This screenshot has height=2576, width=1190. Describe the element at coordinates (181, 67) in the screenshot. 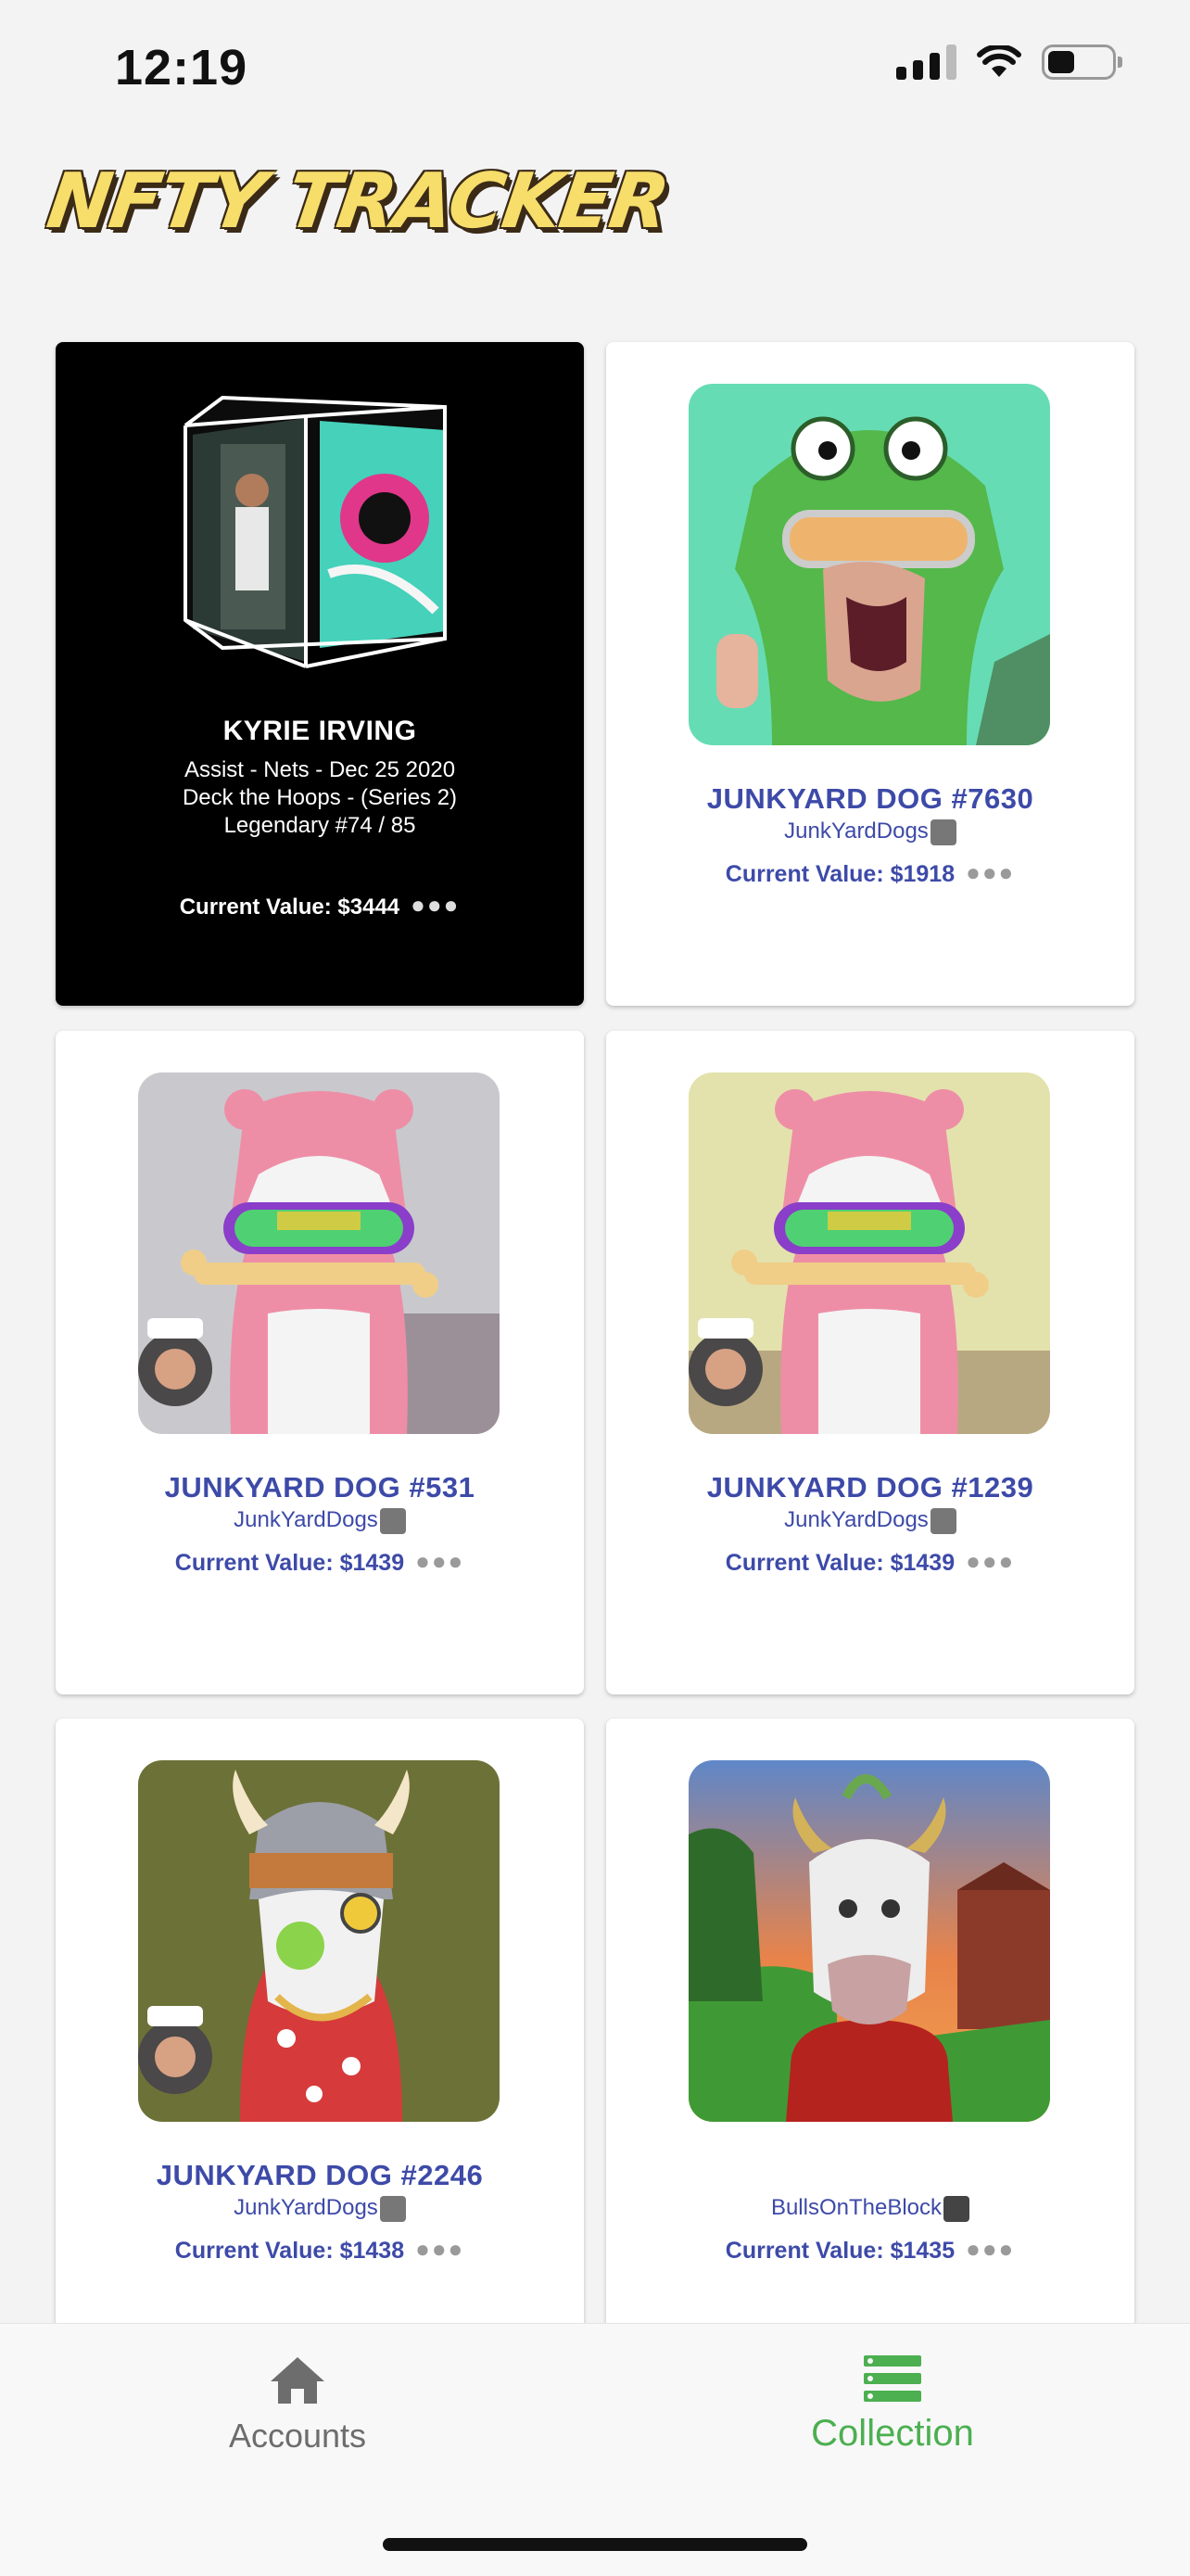

I see `status-time: 12:19` at that location.